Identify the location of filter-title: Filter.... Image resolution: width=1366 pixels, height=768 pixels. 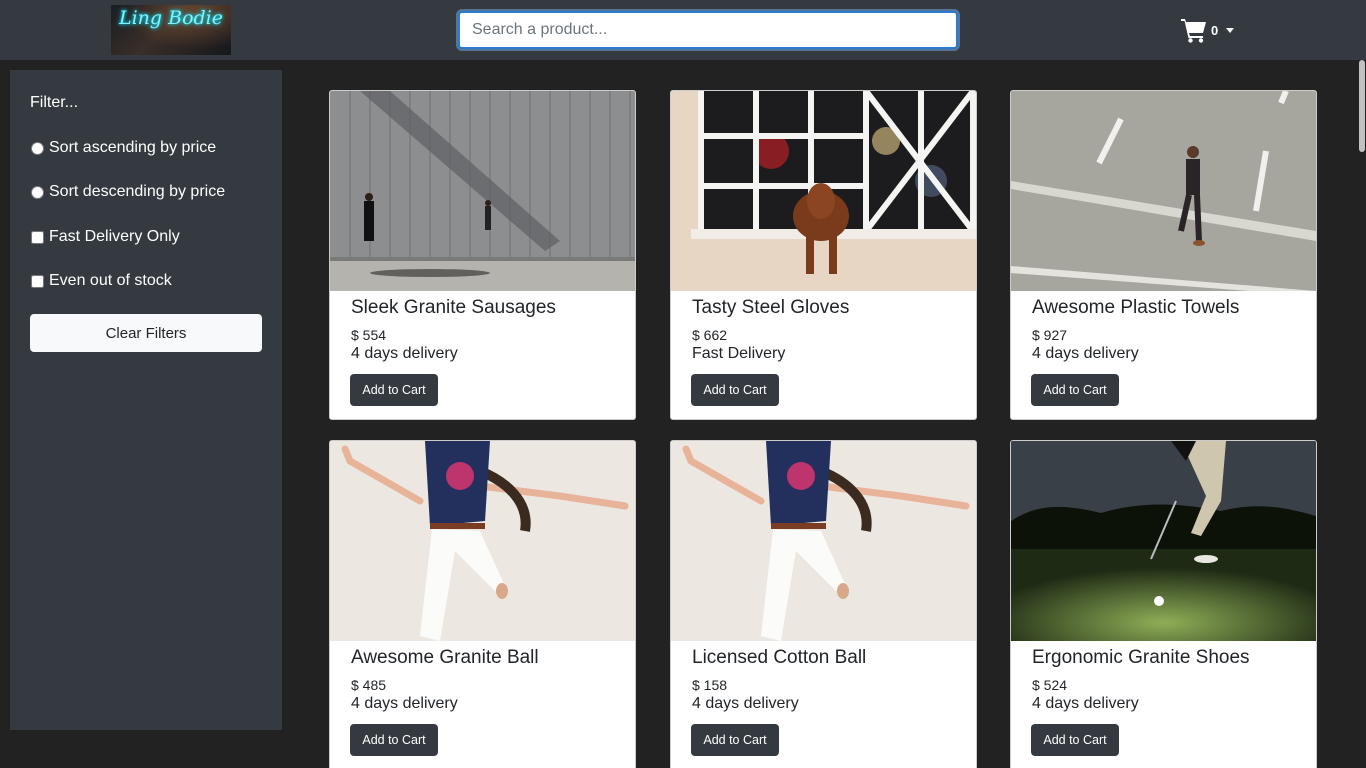
(54, 102).